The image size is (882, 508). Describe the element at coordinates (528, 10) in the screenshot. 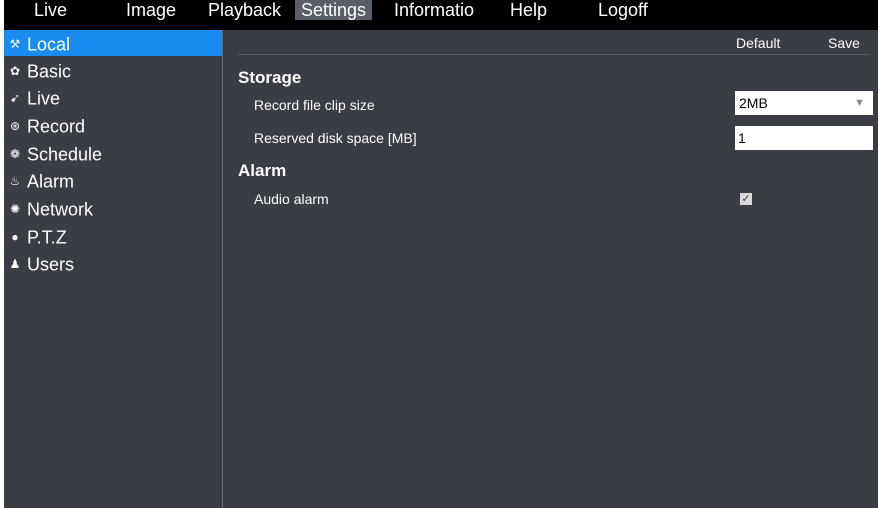

I see `tab-help: Help` at that location.